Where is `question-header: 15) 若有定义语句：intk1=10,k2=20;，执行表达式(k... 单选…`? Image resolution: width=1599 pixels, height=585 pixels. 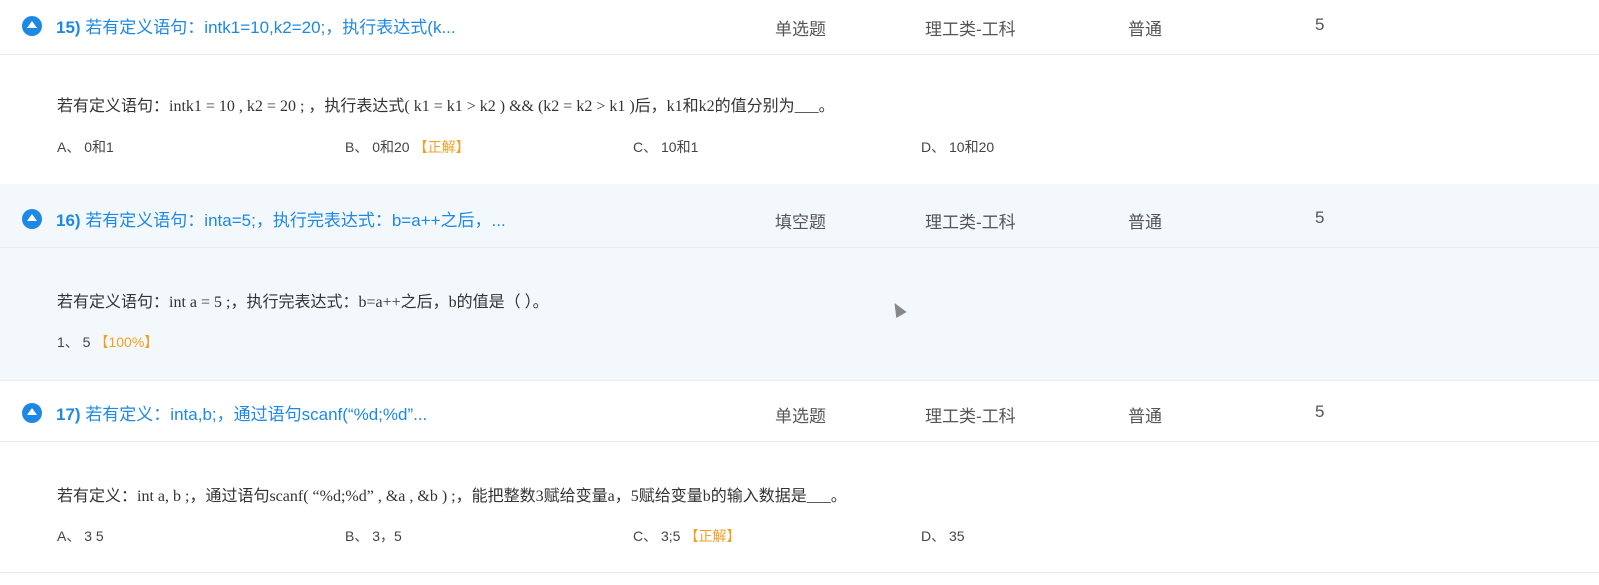 question-header: 15) 若有定义语句：intk1=10,k2=20;，执行表达式(k... 单选… is located at coordinates (799, 27).